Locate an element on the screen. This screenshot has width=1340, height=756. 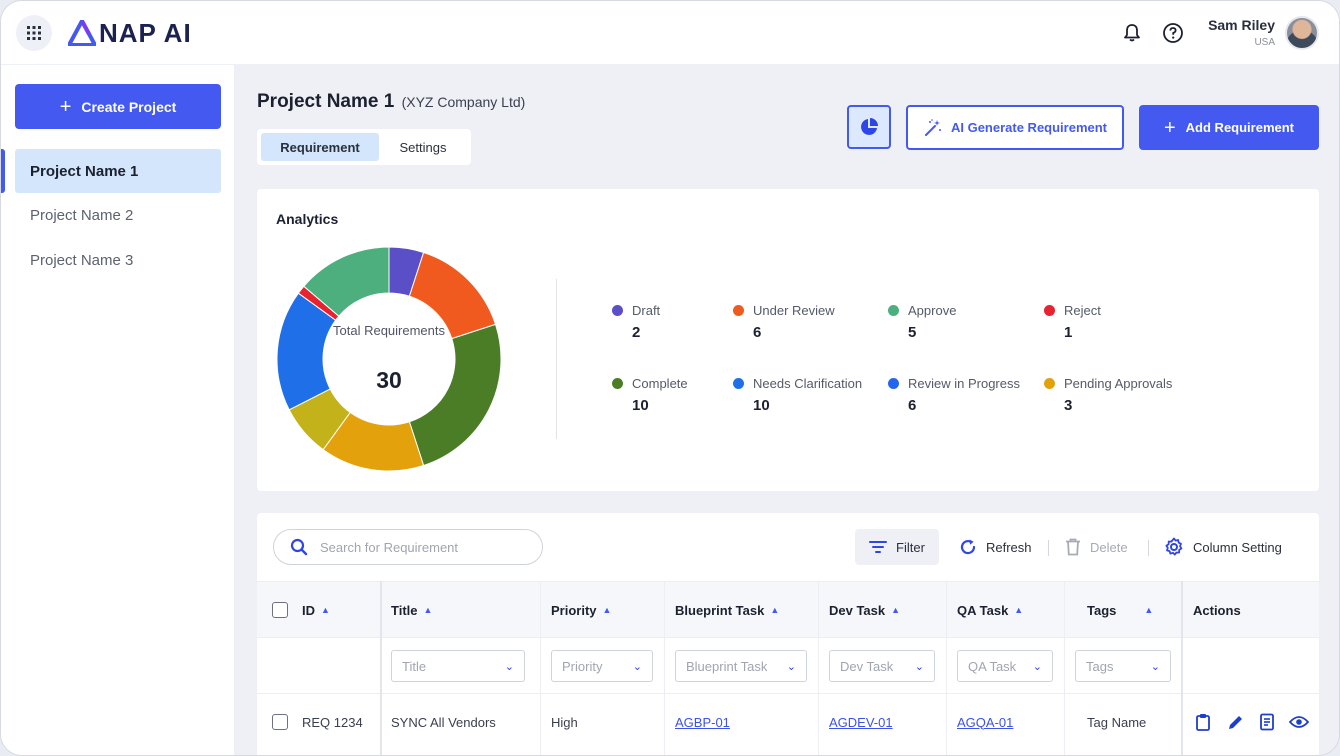
document-icon is located at coordinates (1267, 722).